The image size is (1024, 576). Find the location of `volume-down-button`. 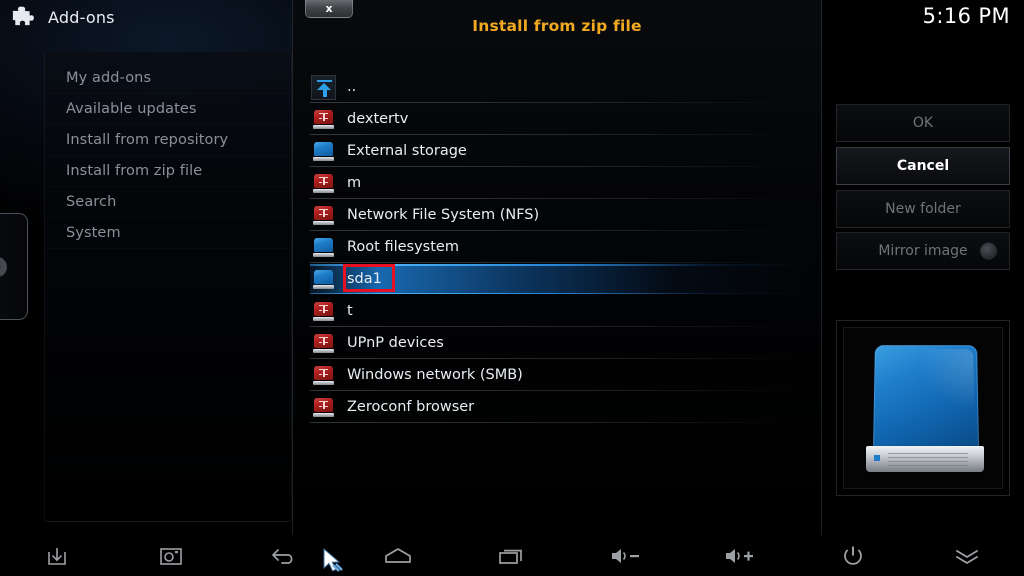

volume-down-button is located at coordinates (626, 555).